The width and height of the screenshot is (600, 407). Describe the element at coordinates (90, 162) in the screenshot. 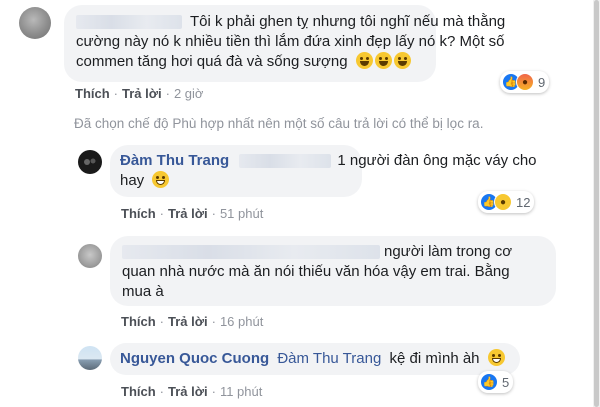

I see `reply-avatar-dam-thu-trang` at that location.